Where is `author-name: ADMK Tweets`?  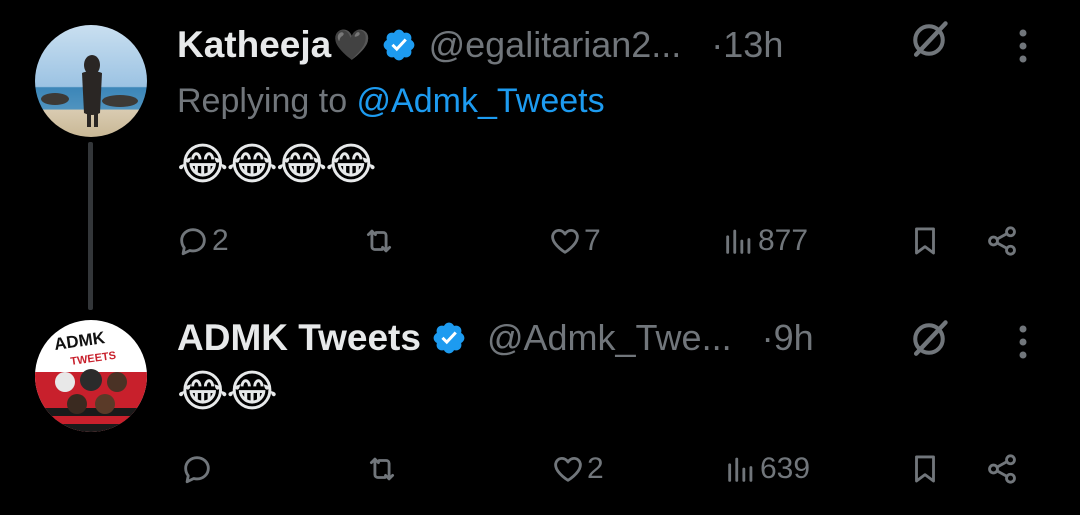
author-name: ADMK Tweets is located at coordinates (299, 338).